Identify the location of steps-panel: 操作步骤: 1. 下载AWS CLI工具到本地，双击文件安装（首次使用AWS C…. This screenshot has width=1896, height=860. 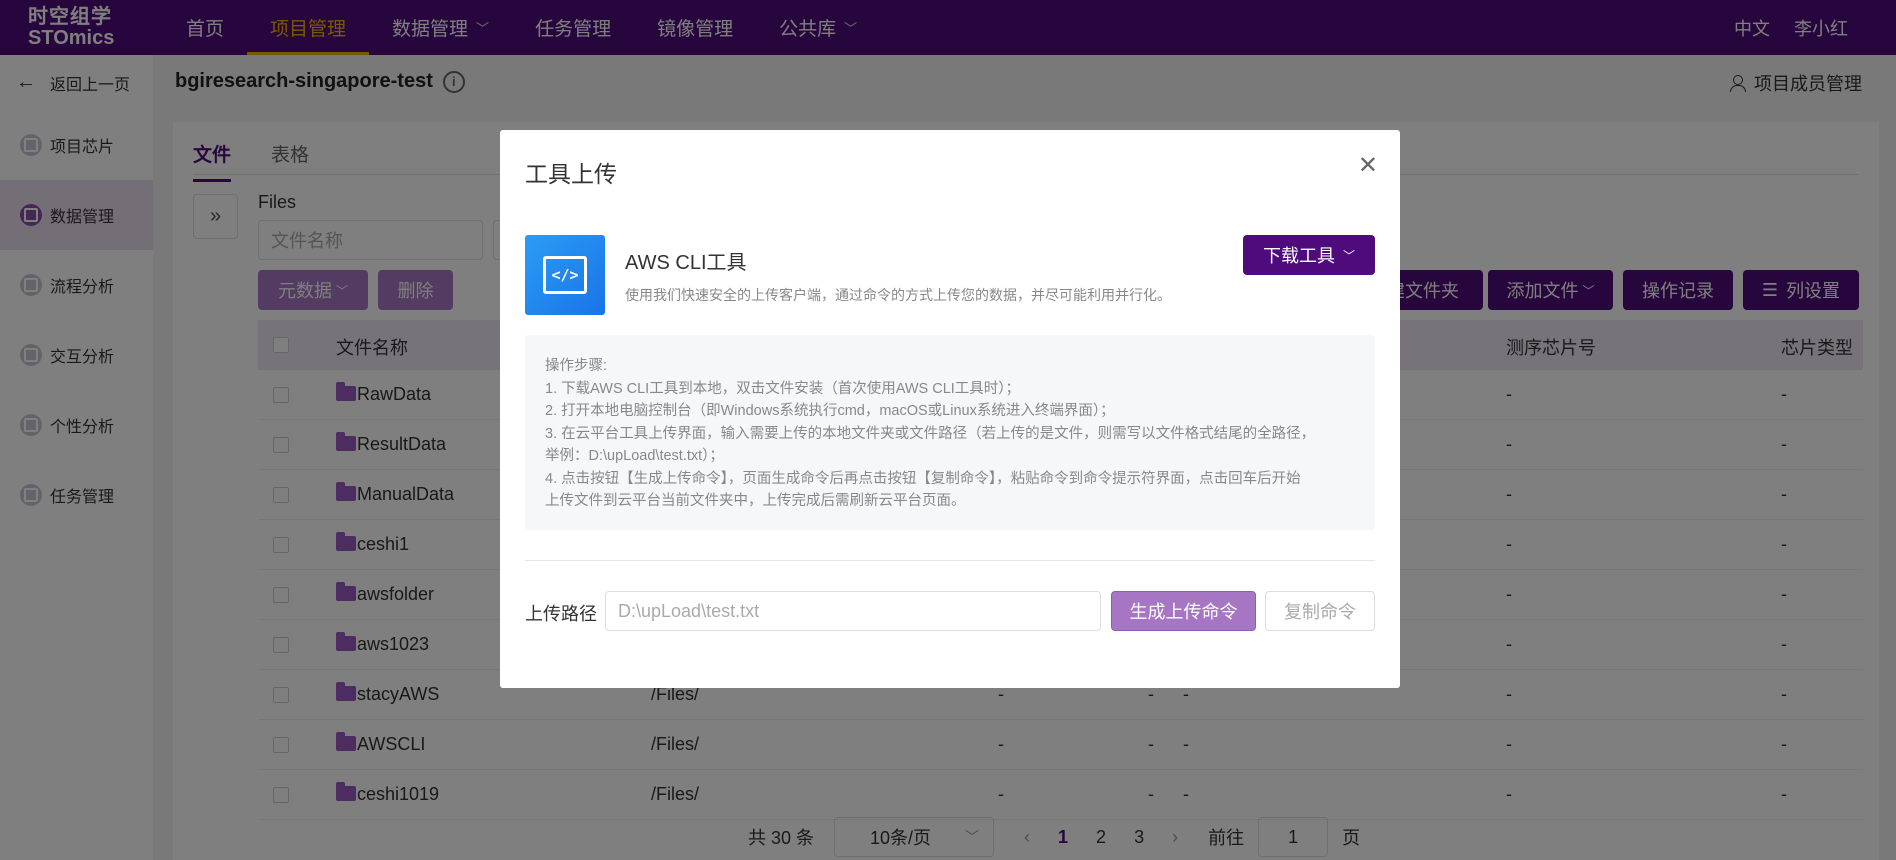
(950, 432).